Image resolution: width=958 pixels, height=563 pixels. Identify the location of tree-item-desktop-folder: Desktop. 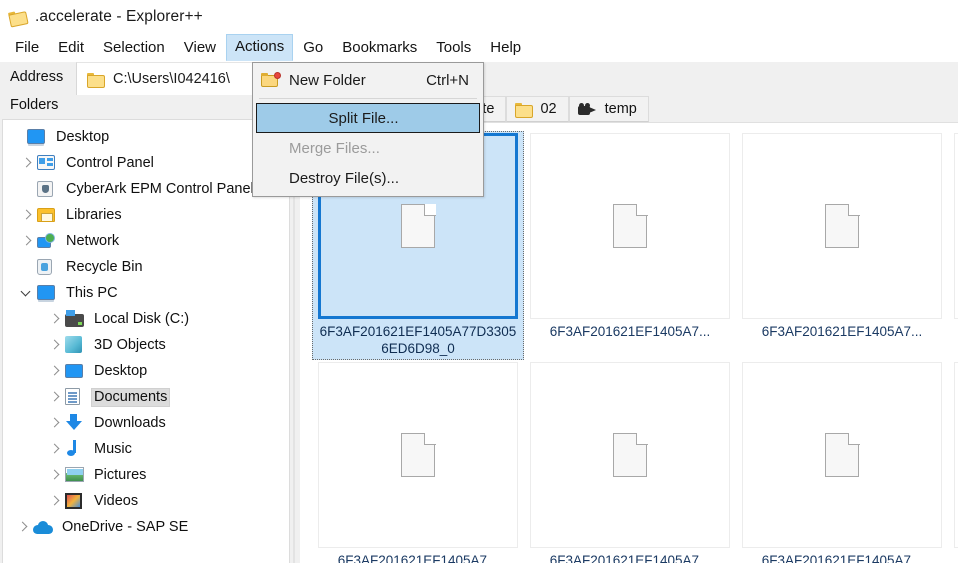
(146, 371).